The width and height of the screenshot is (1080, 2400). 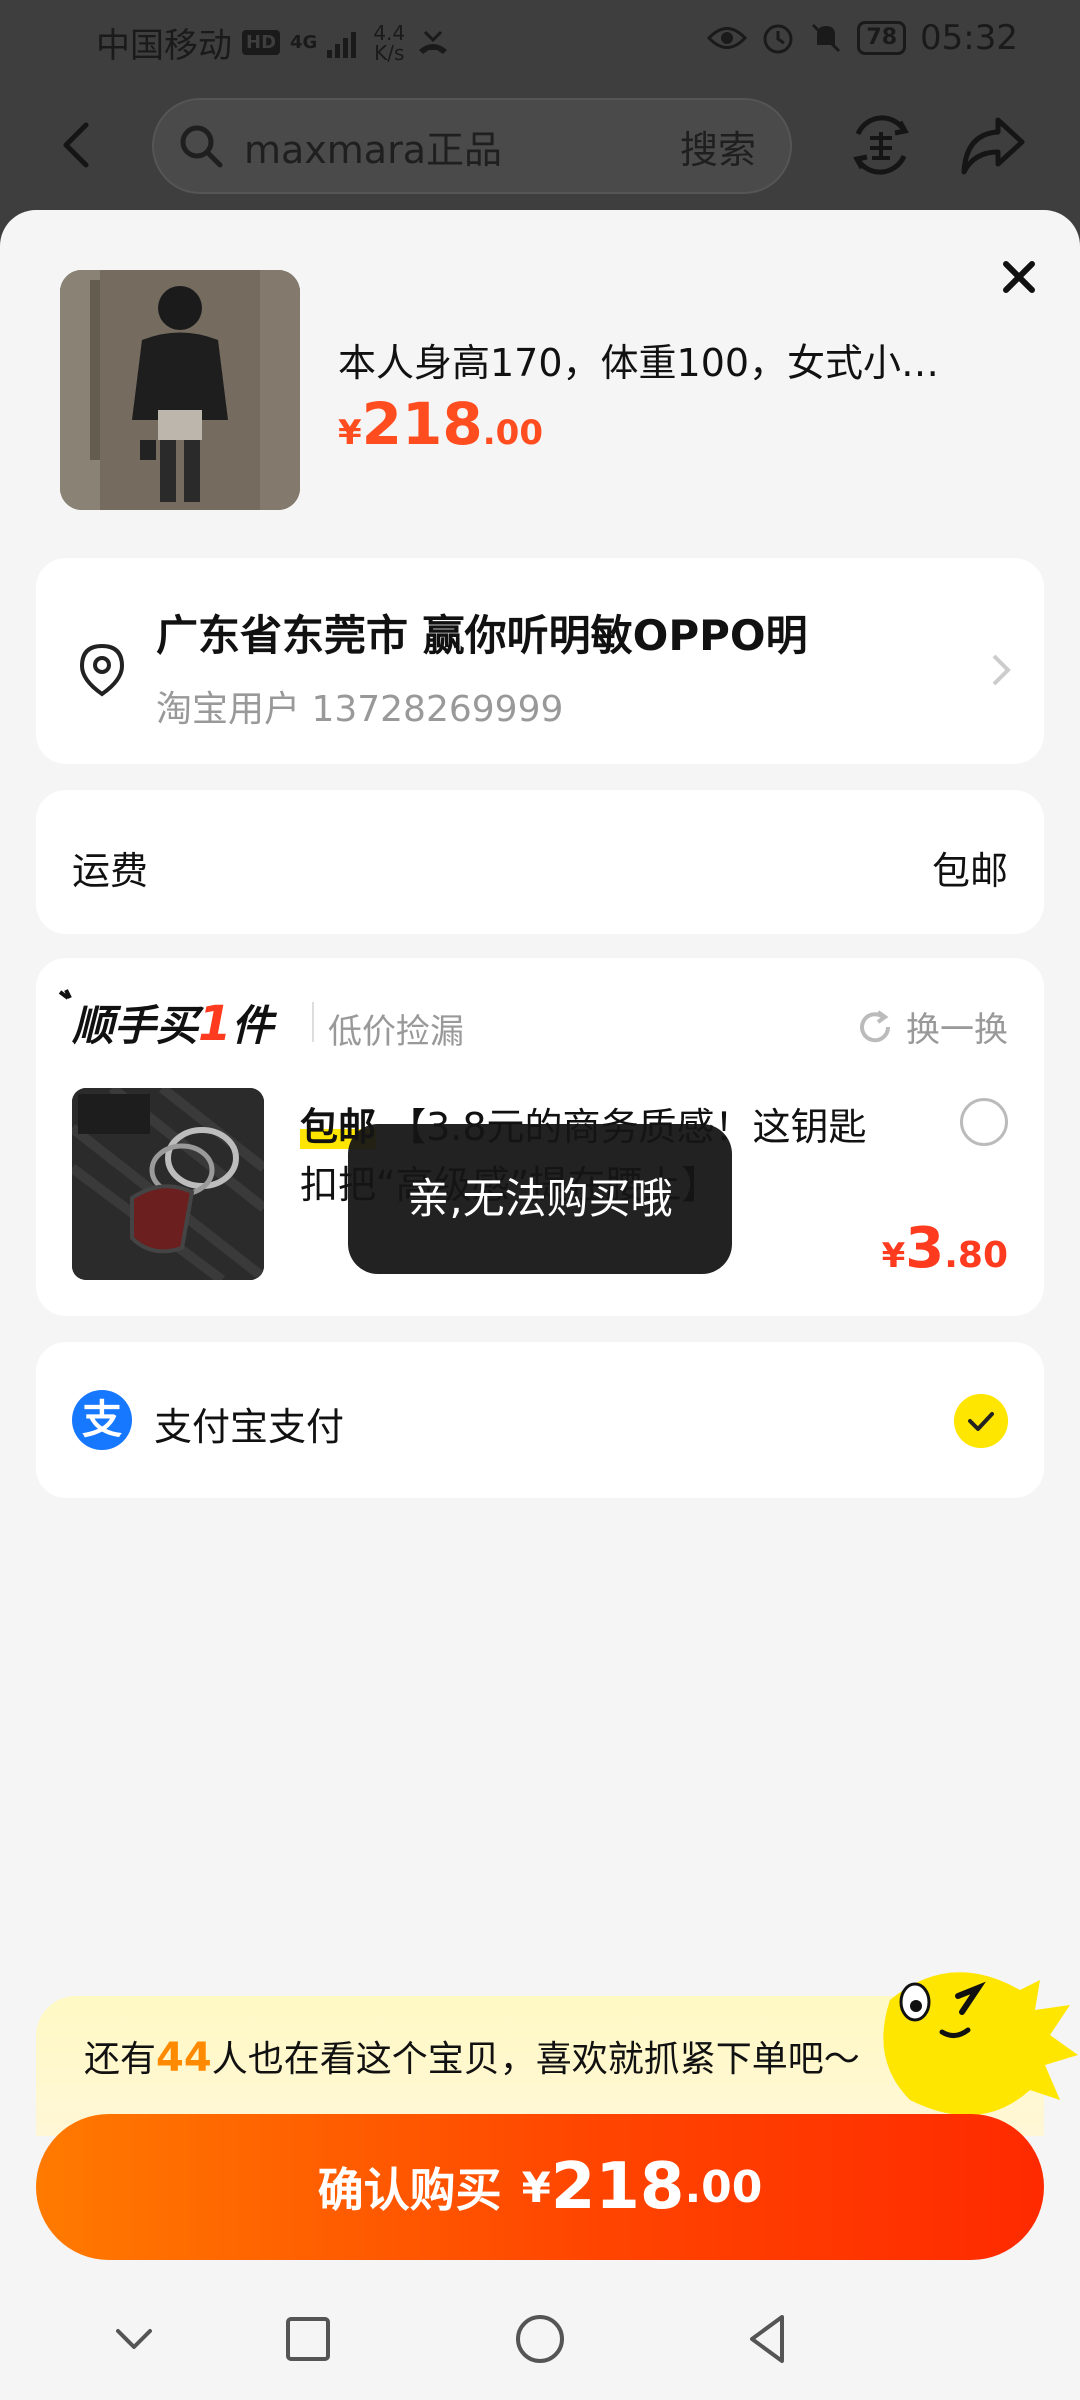 I want to click on alipay-logo: 支, so click(x=102, y=1420).